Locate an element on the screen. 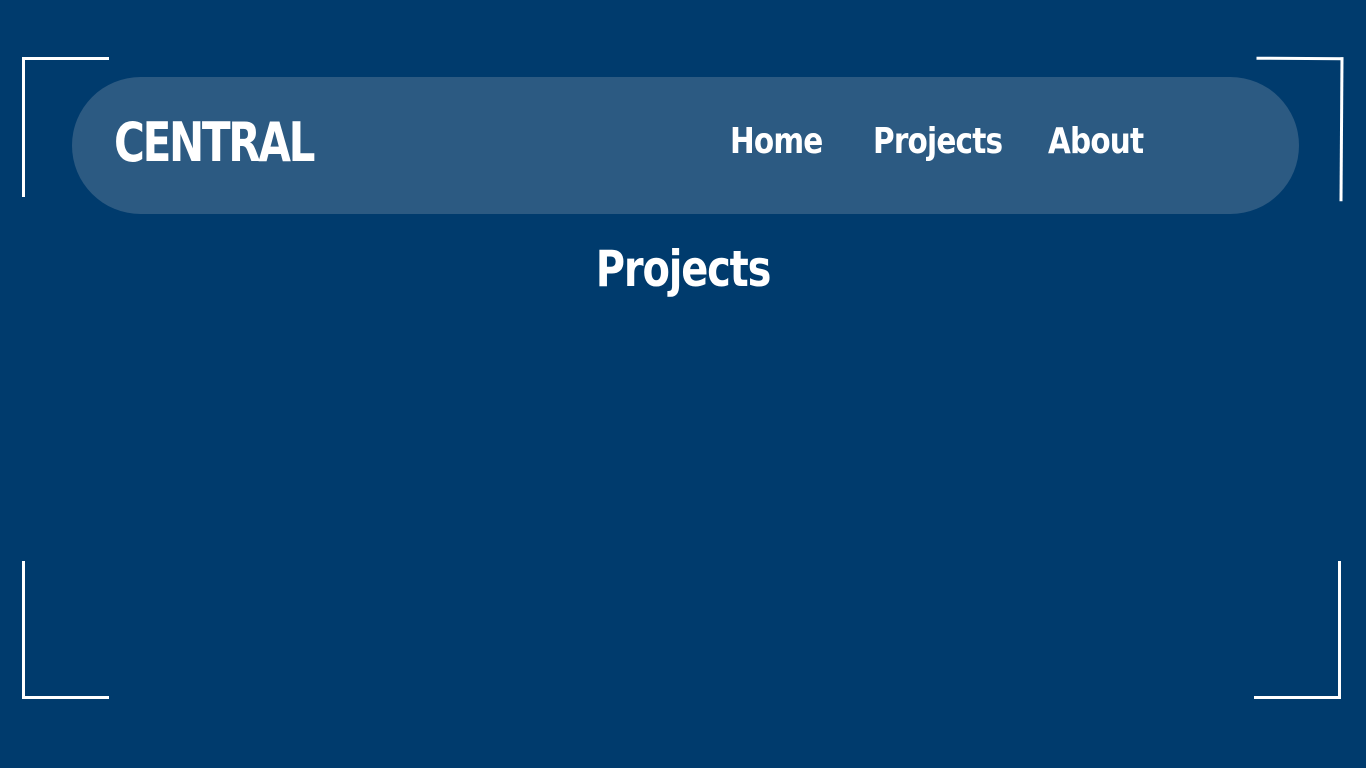 This screenshot has width=1366, height=768. nav-link-home: Home is located at coordinates (776, 142).